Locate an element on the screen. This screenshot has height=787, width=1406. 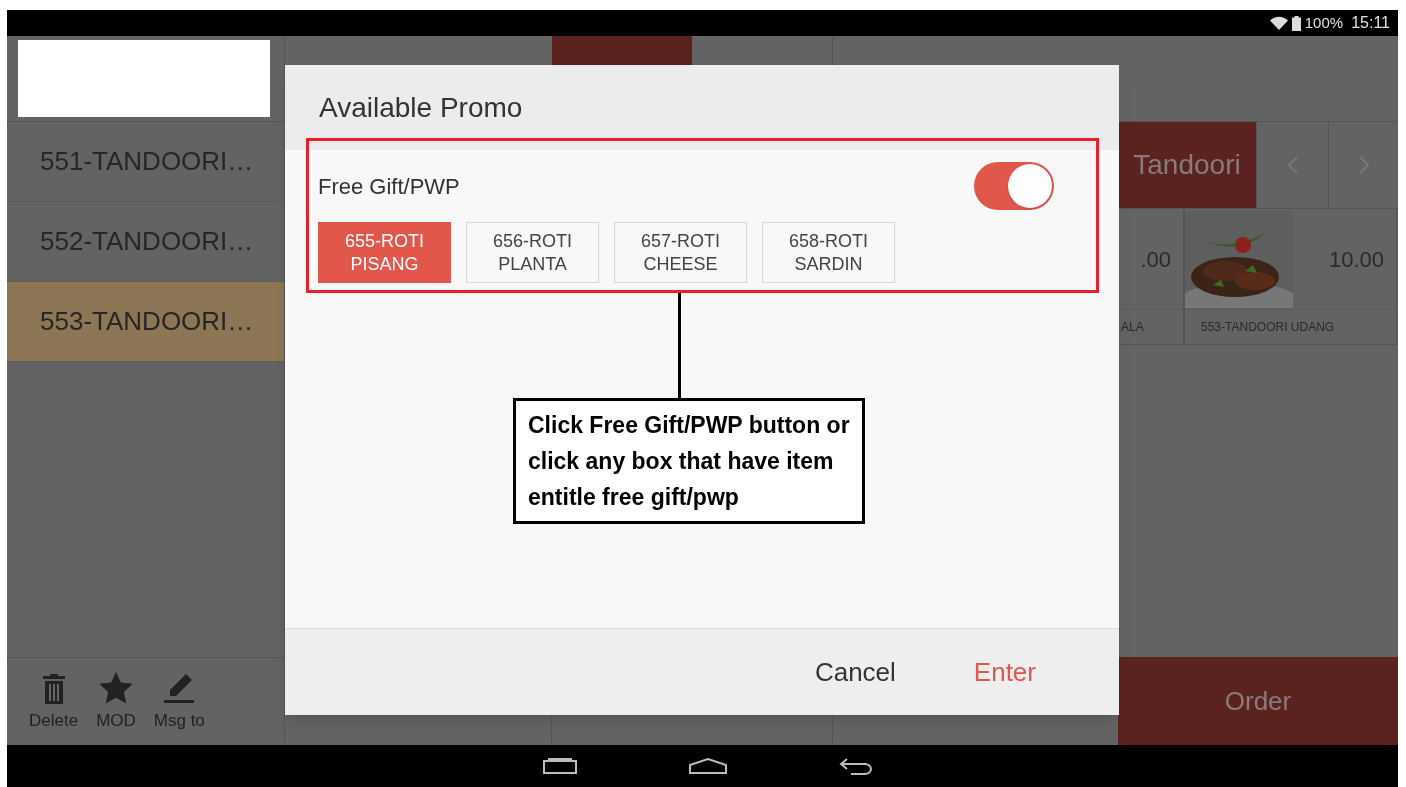
battery-icon is located at coordinates (1296, 23).